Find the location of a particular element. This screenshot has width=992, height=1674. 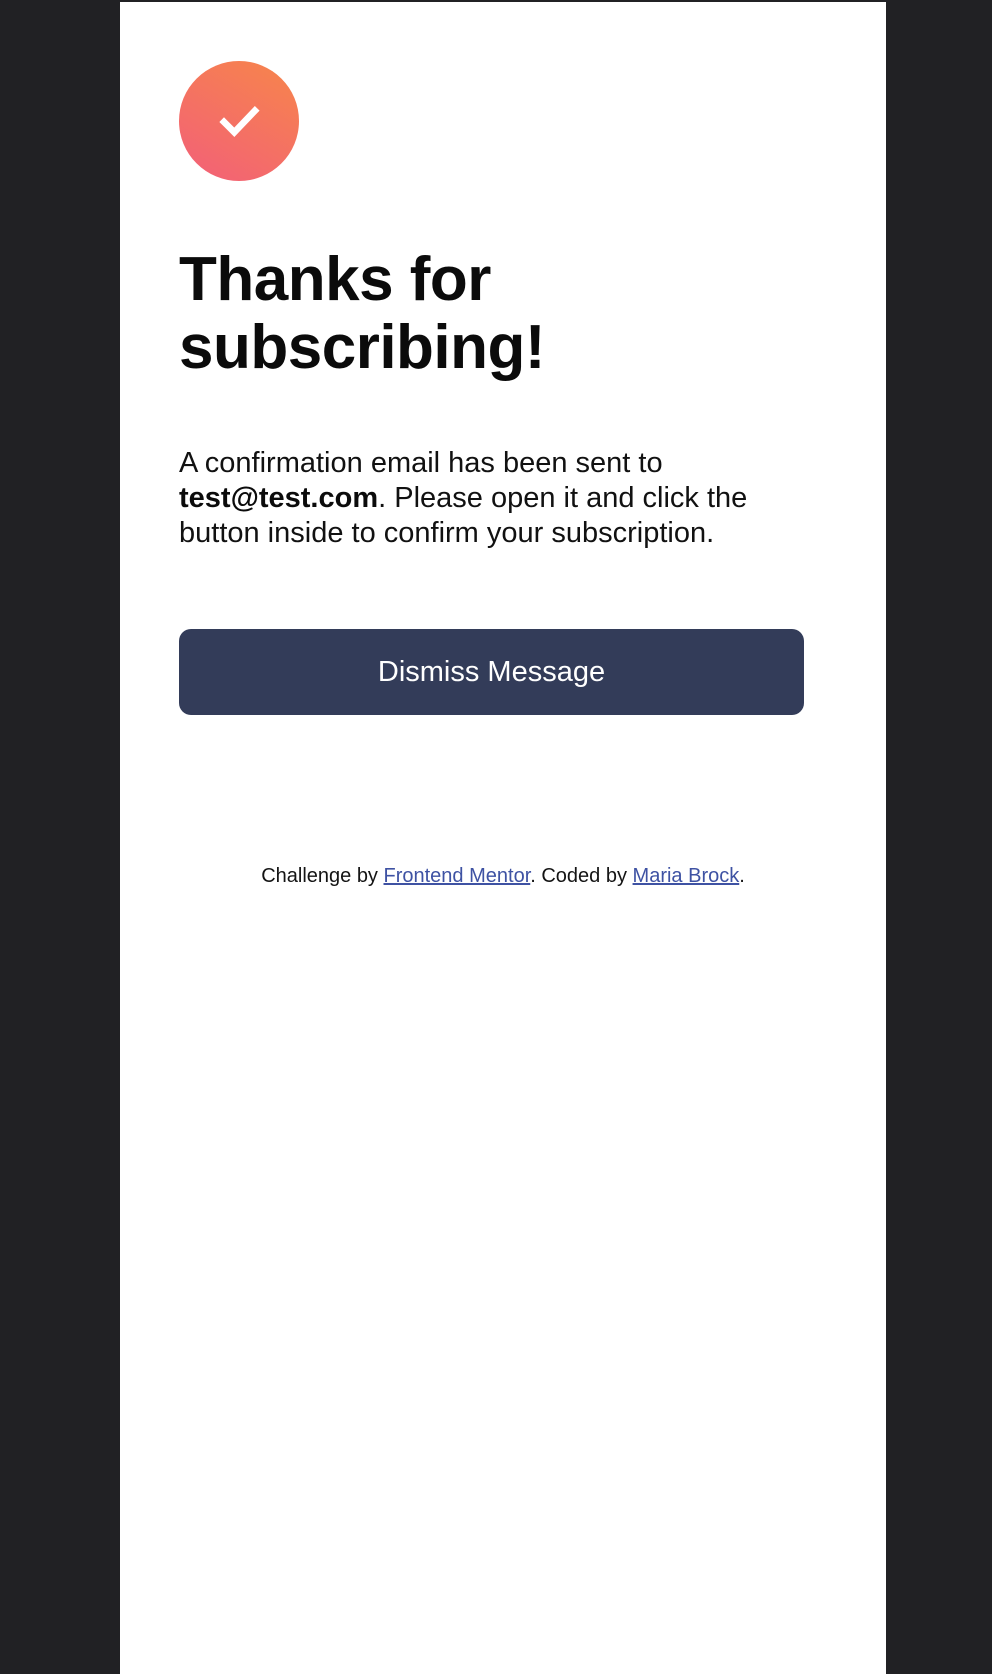

checkmark-icon is located at coordinates (239, 121).